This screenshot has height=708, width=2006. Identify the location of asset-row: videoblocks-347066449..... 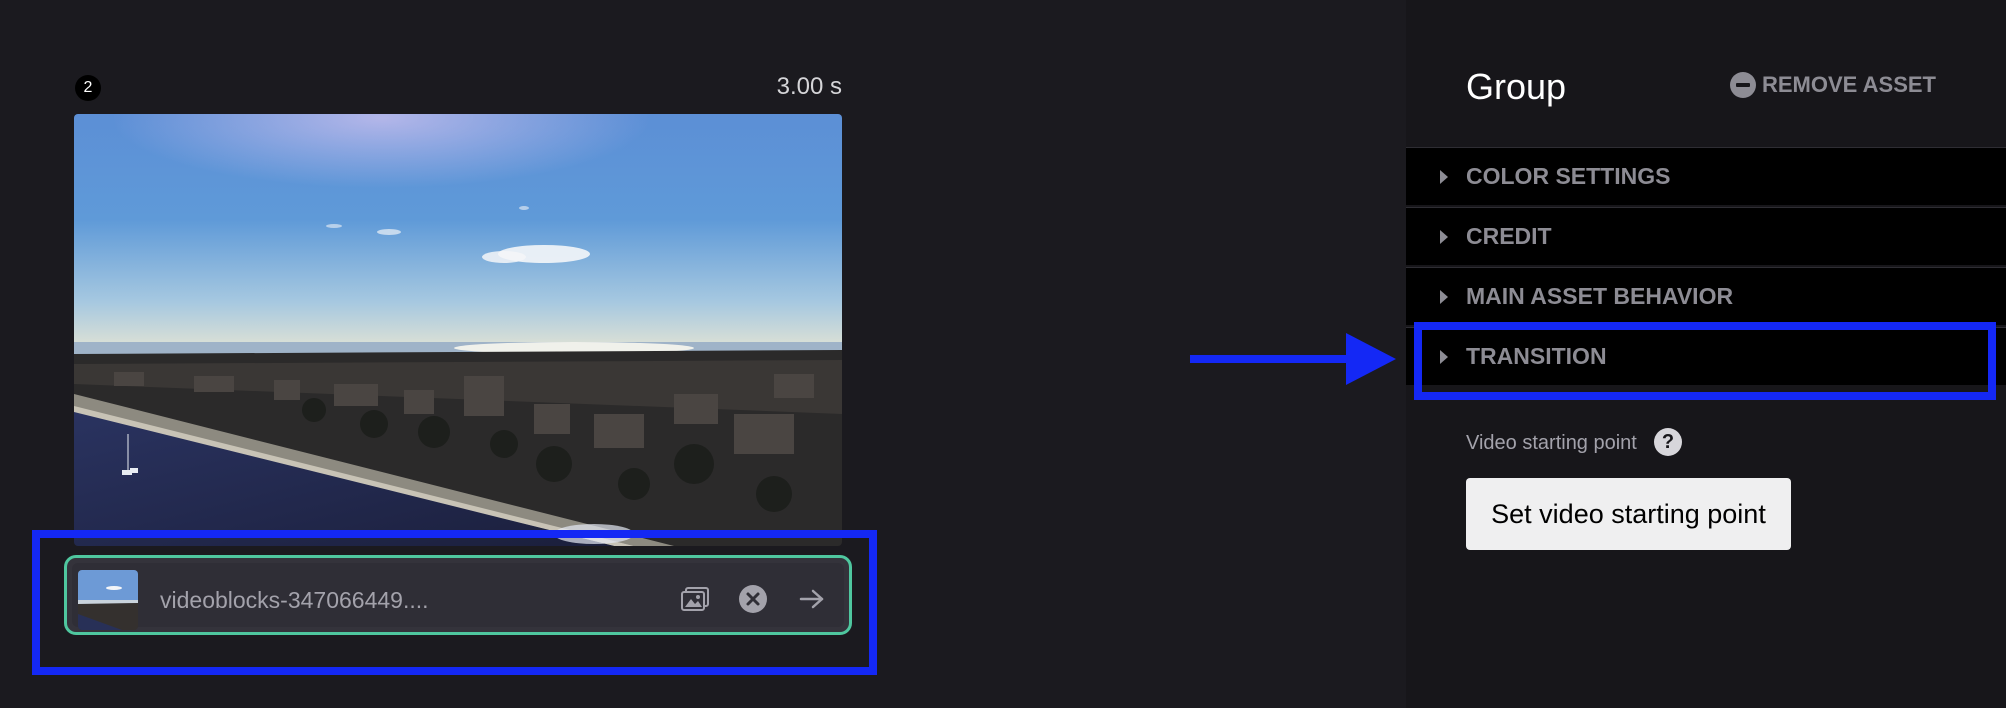
(458, 595).